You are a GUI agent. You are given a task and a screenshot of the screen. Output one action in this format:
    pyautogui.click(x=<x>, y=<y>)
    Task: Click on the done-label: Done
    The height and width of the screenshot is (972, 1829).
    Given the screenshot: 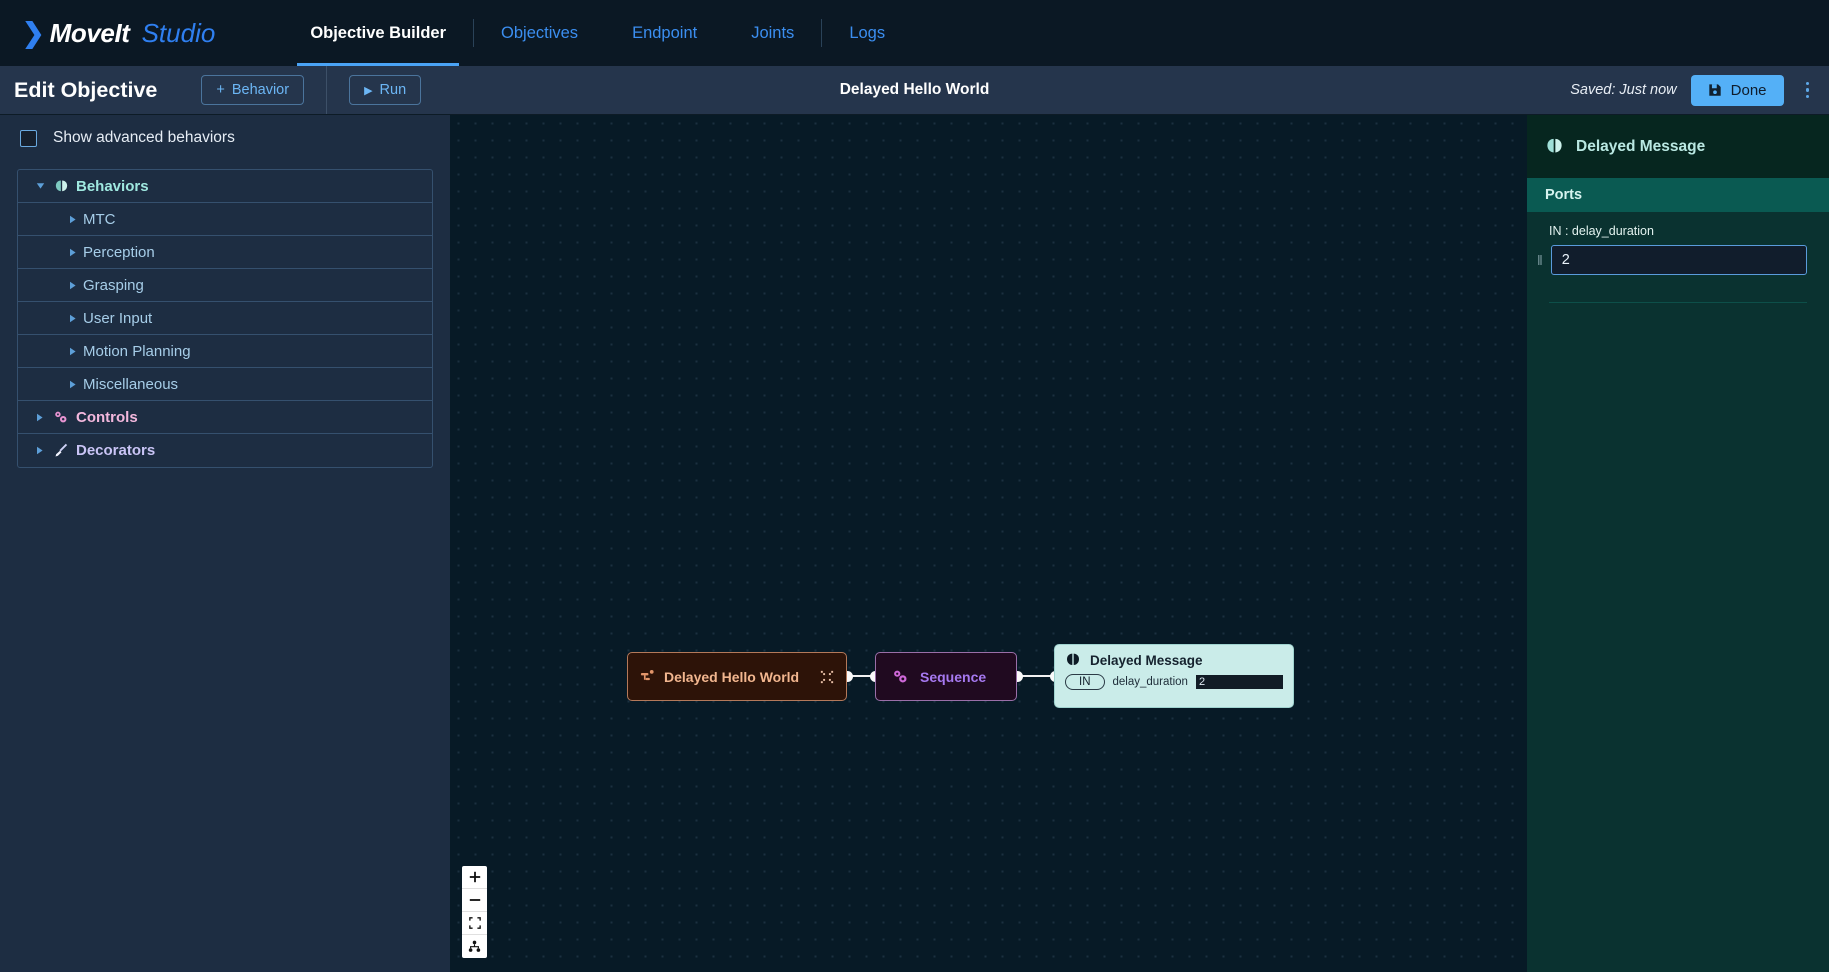 What is the action you would take?
    pyautogui.click(x=1748, y=90)
    